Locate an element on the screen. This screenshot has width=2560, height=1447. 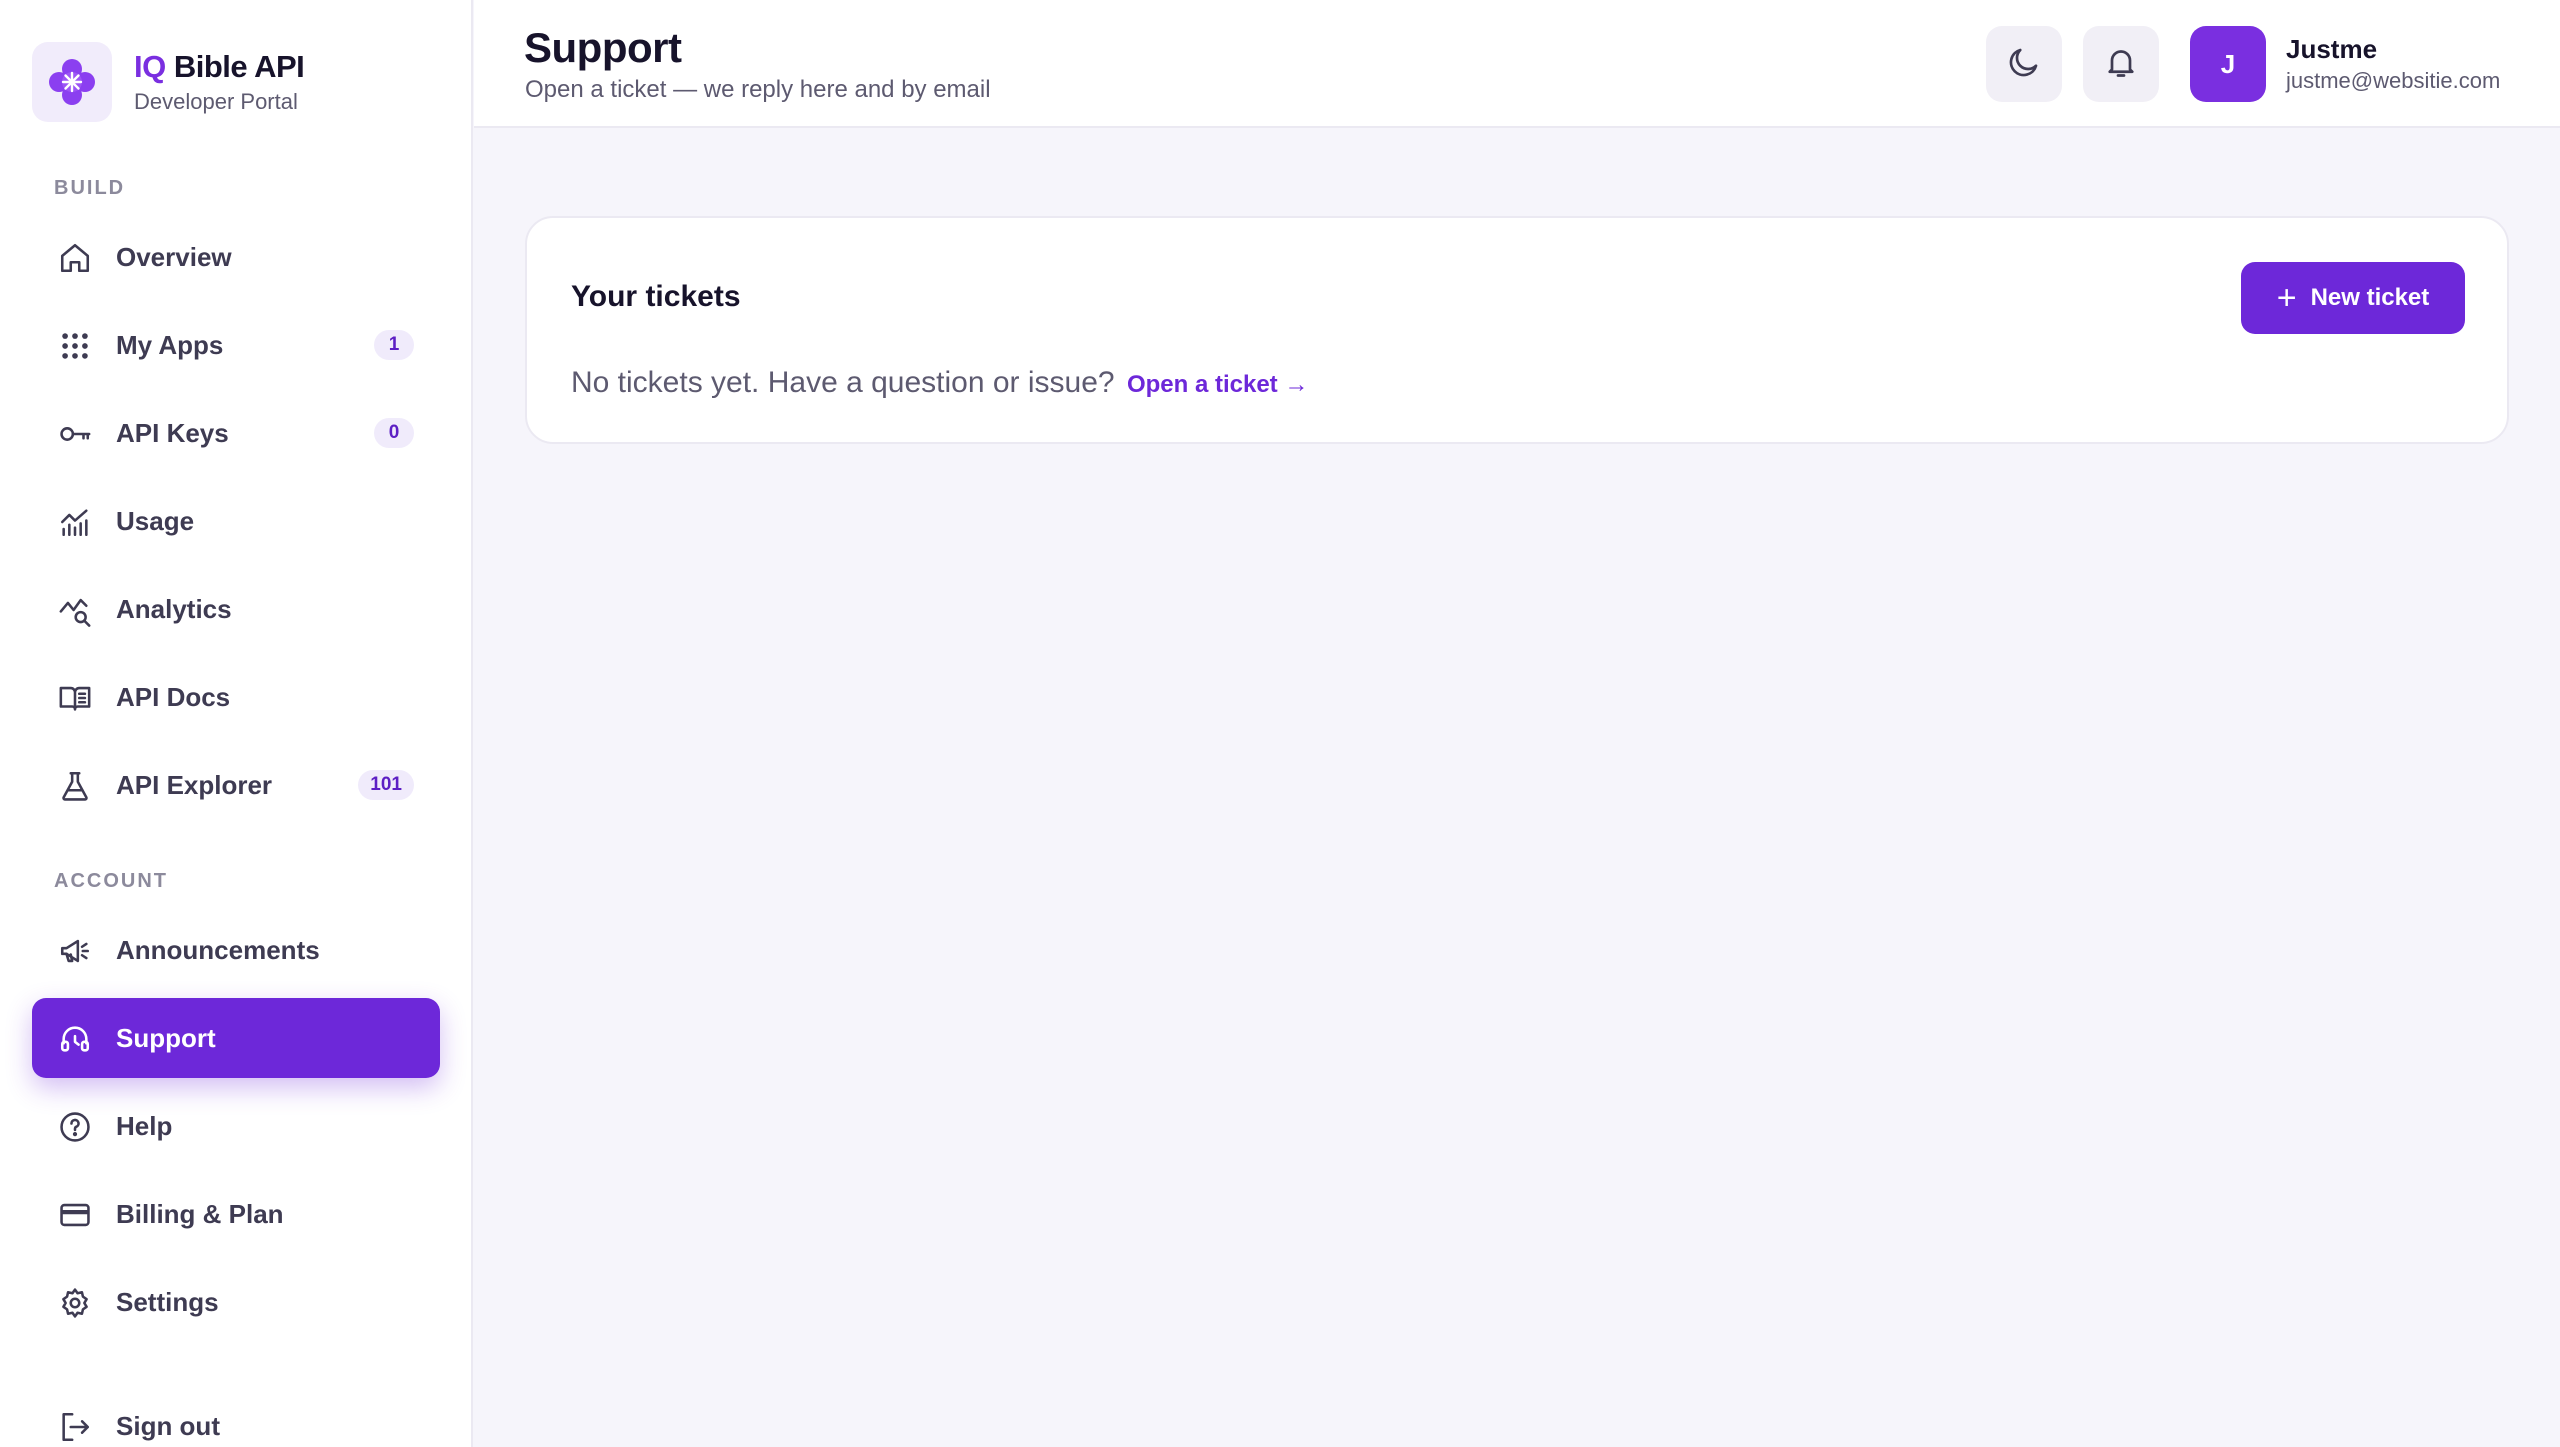
plus-icon: + is located at coordinates (2286, 298).